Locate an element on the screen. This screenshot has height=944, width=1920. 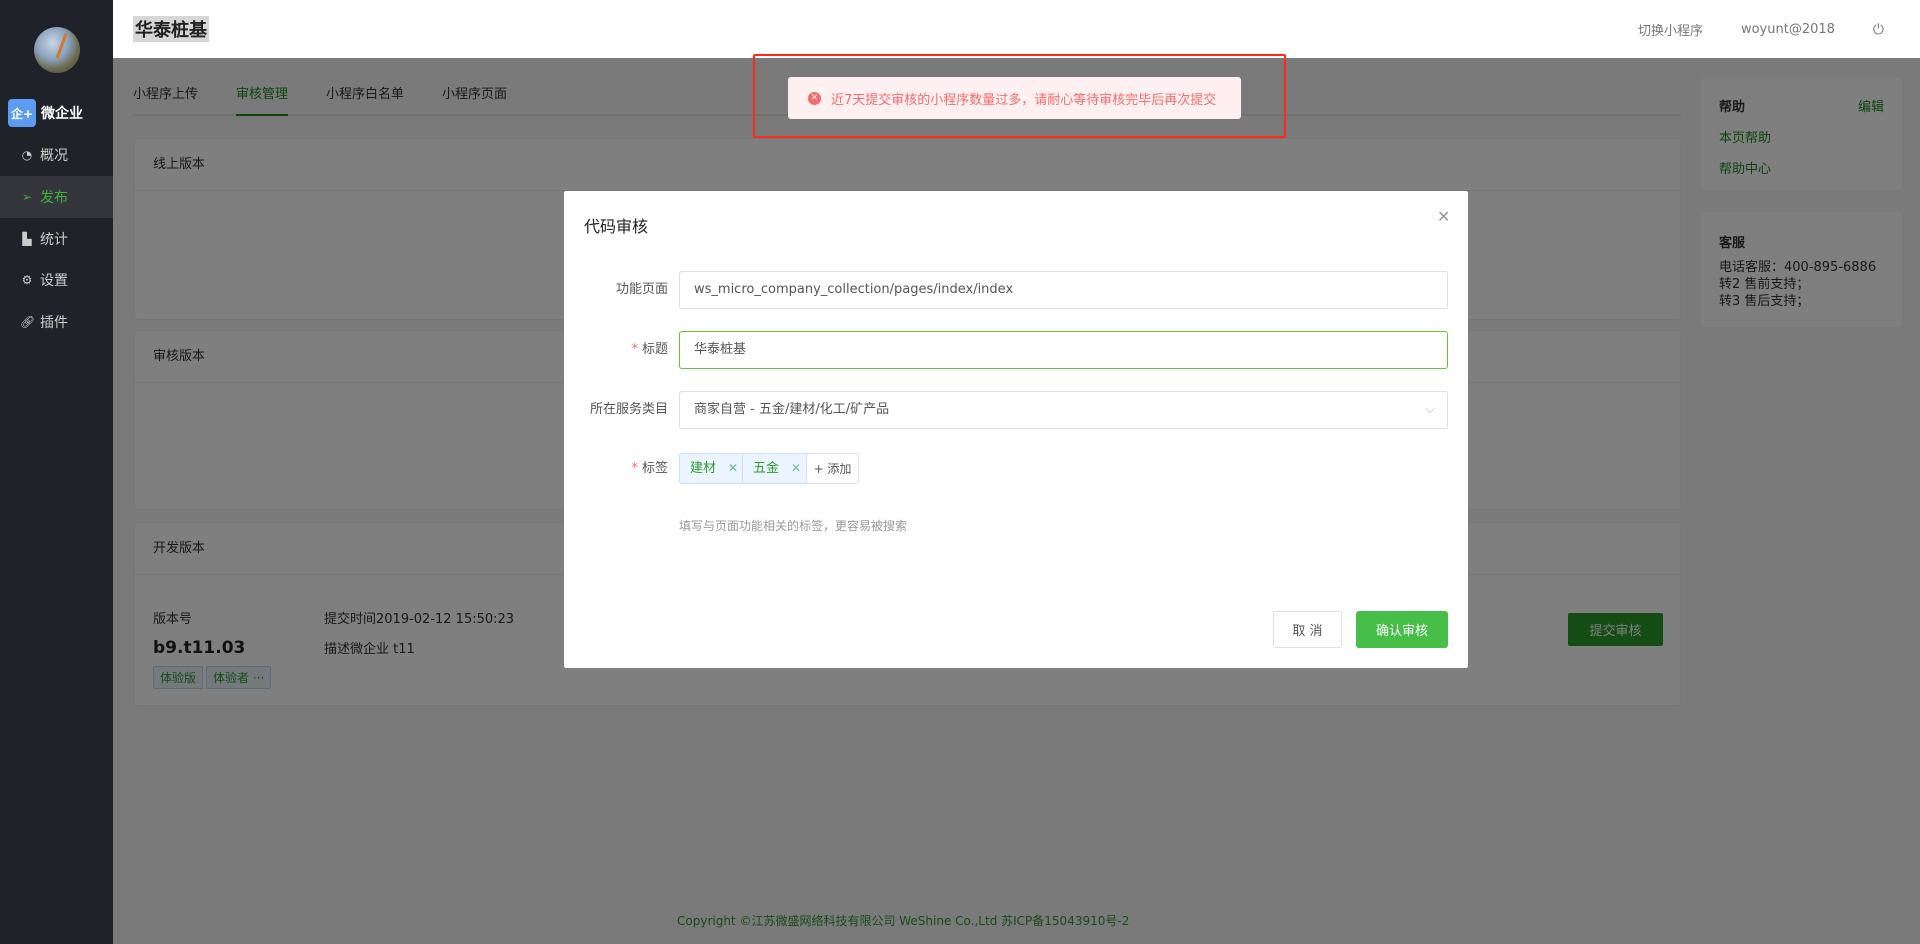
sidebar-item-label: 统计 is located at coordinates (54, 240).